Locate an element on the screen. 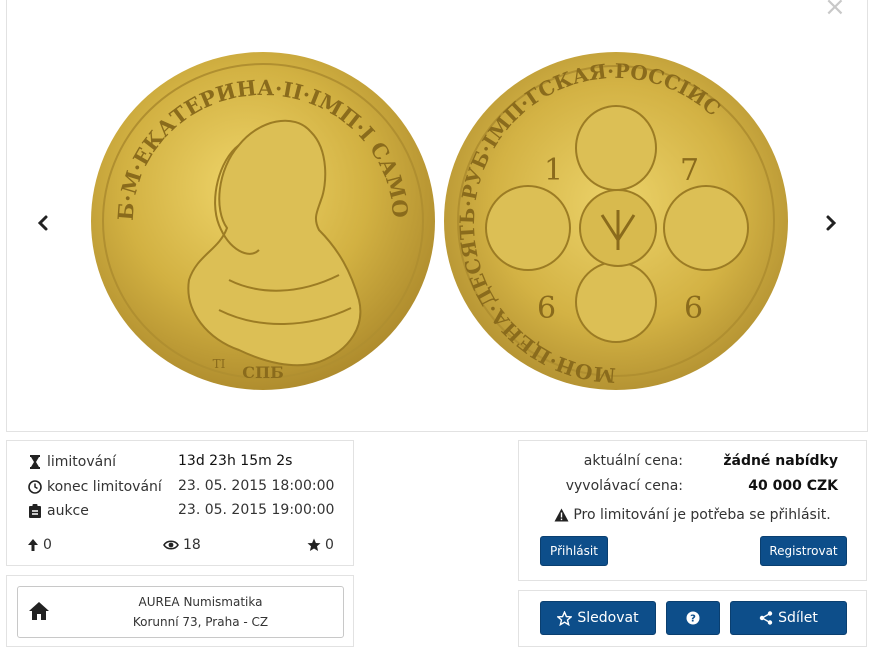  seller-address: Korunní 73, Praha - CZ is located at coordinates (200, 622).